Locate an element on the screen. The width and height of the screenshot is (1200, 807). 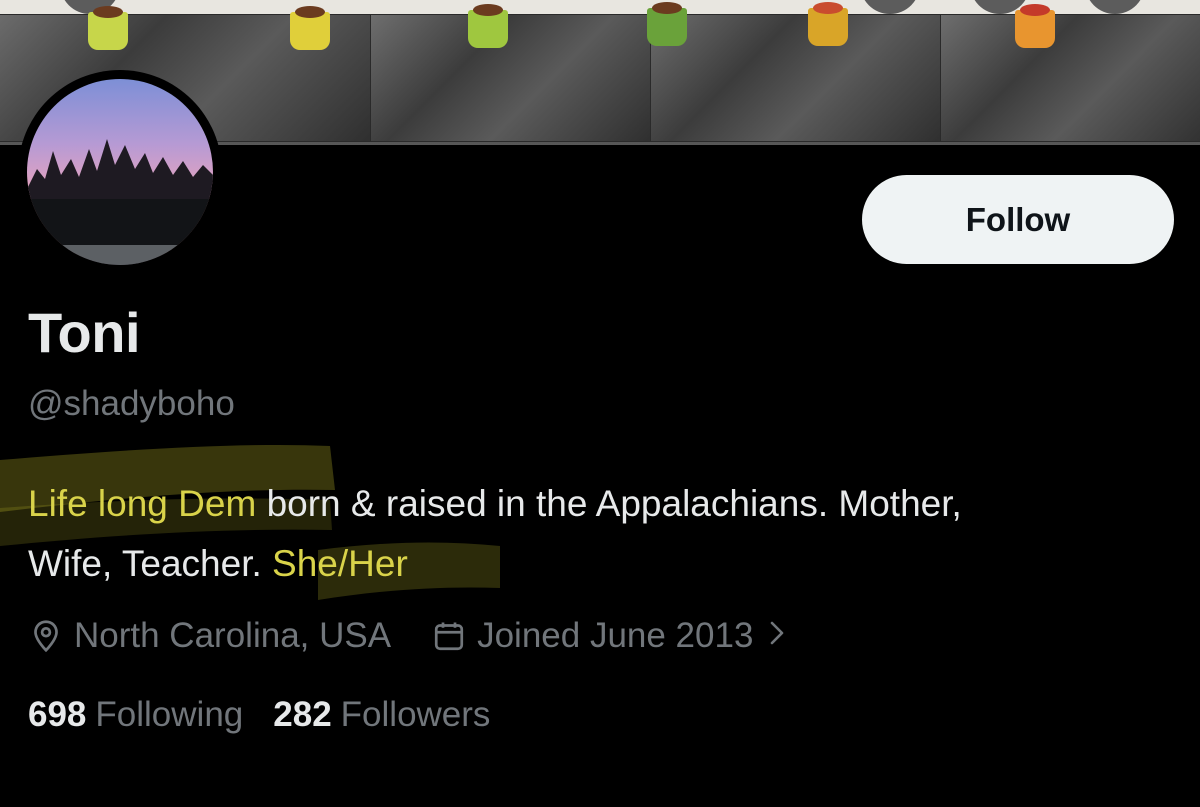
followers-link: 282 Followers is located at coordinates (381, 715).